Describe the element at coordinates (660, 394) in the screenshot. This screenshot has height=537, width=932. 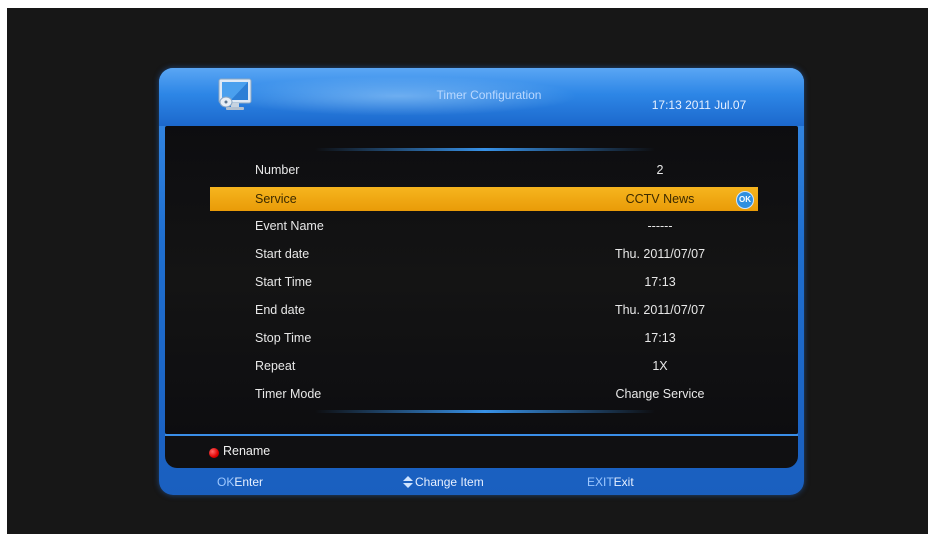
I see `row-value: Change Service` at that location.